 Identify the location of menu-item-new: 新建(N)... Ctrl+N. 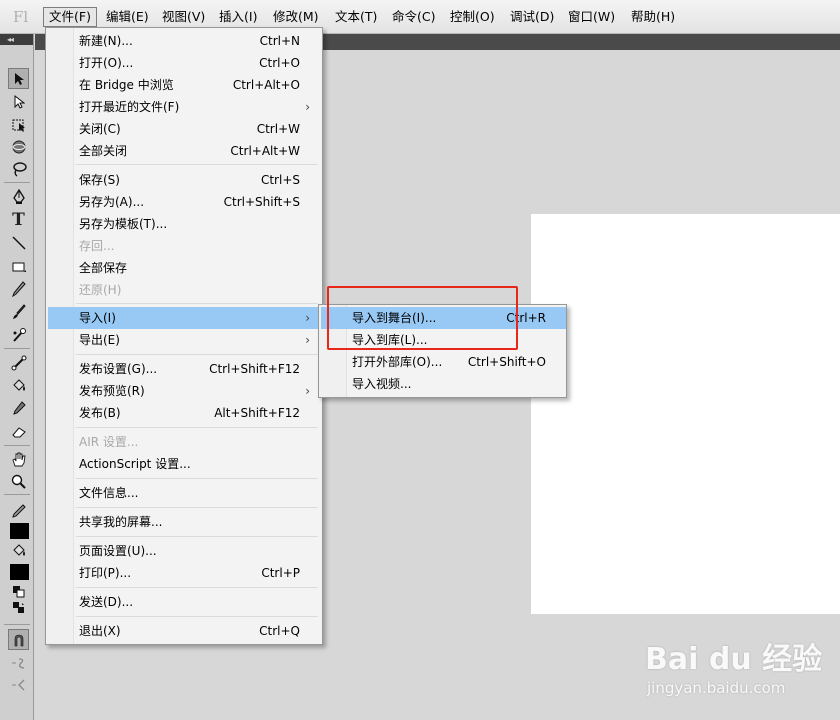
(184, 41).